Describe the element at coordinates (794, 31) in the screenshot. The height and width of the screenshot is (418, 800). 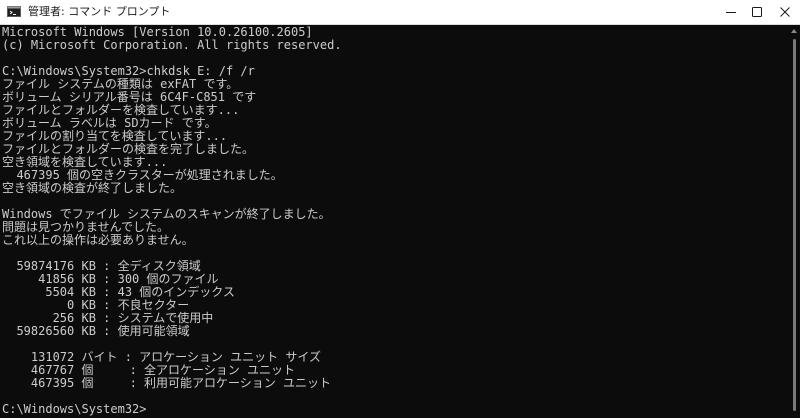
I see `scroll-up-arrow-icon` at that location.